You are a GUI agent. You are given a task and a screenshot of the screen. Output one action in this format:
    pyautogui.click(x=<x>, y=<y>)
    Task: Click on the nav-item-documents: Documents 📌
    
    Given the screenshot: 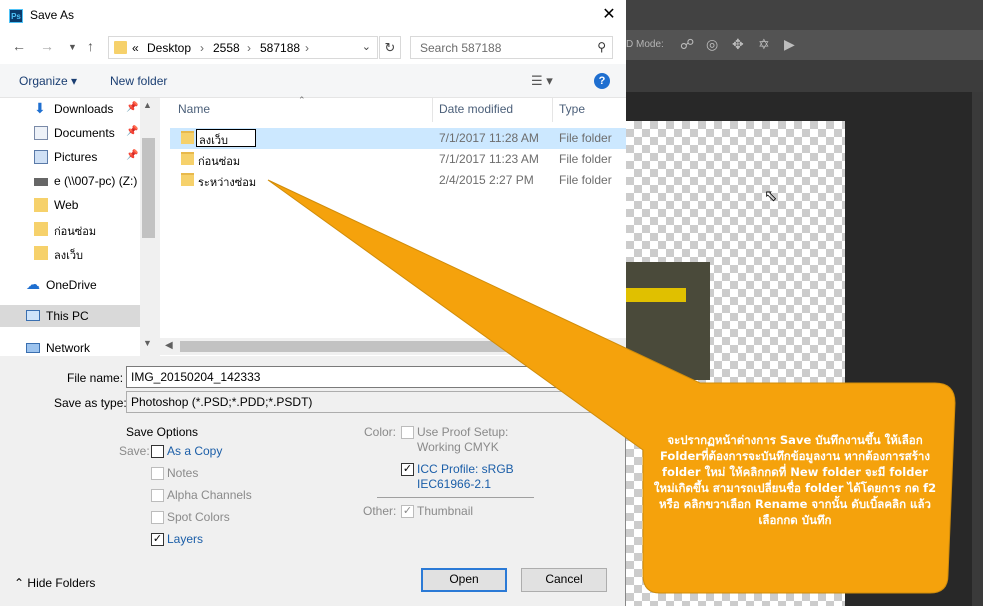 What is the action you would take?
    pyautogui.click(x=70, y=133)
    